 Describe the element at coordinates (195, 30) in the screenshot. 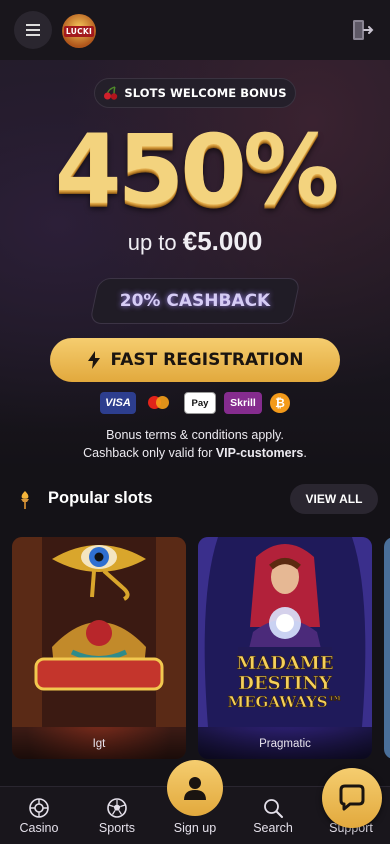

I see `top-bar: LUCKI` at that location.